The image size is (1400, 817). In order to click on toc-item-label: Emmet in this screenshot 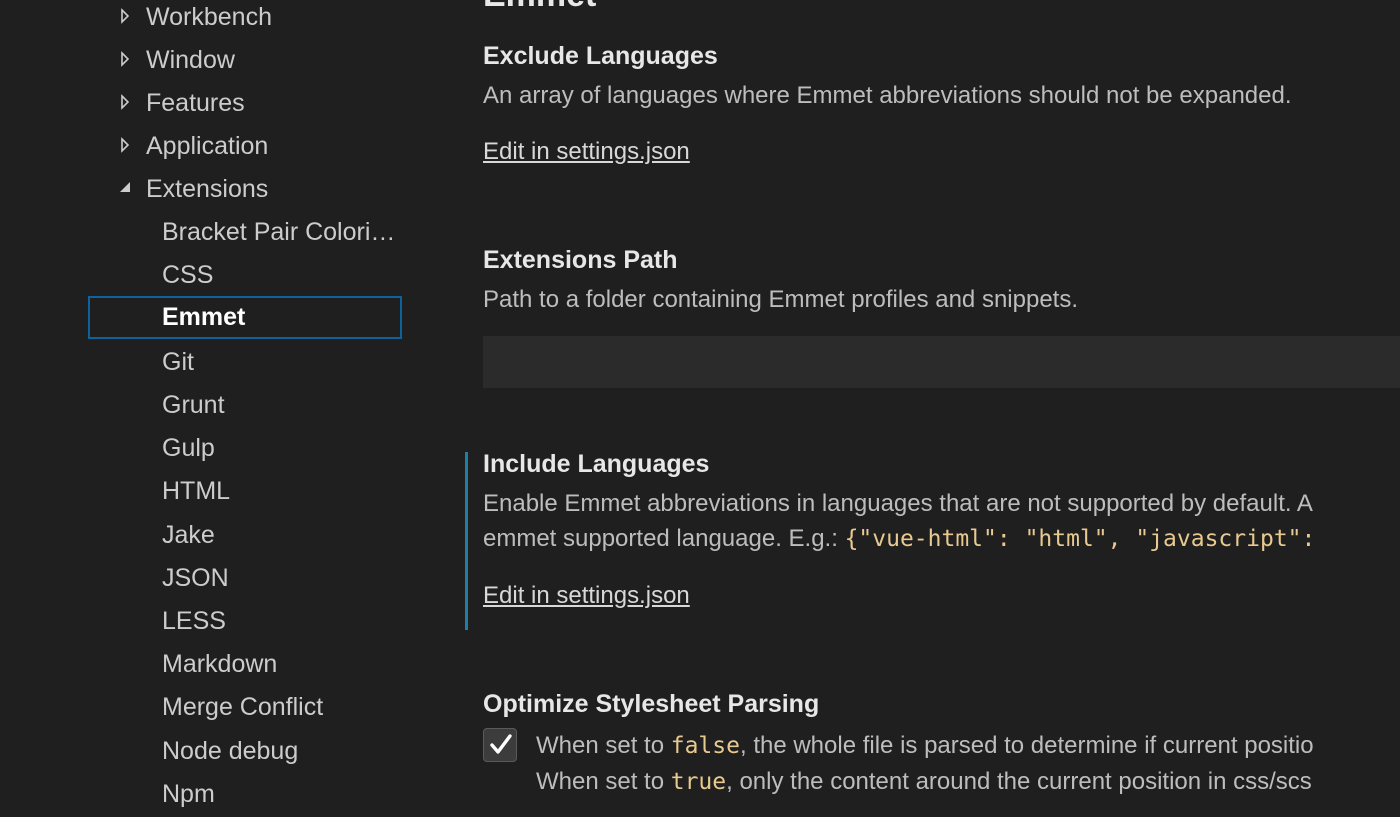, I will do `click(204, 317)`.